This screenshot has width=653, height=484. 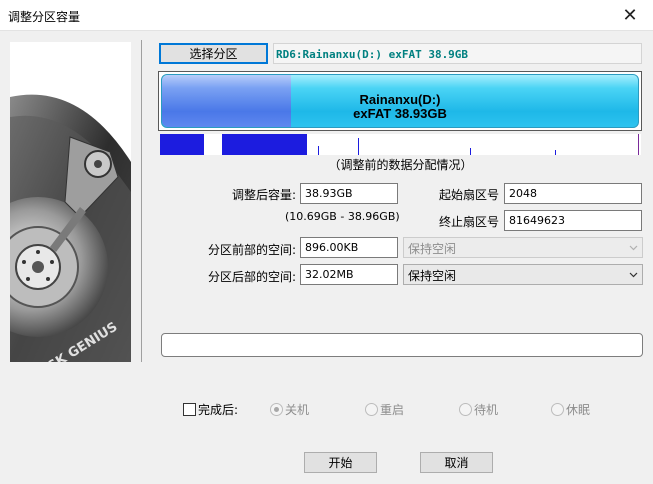 I want to click on radio-hibernate: 休眠, so click(x=570, y=409).